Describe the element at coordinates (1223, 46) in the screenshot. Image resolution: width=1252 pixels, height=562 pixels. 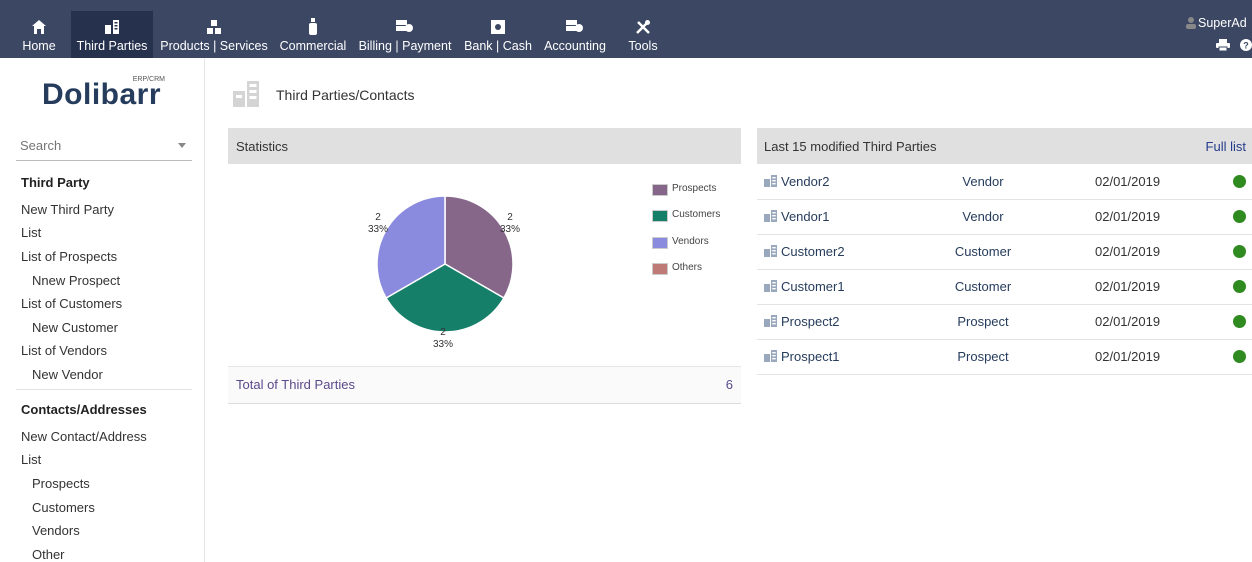
I see `print-icon` at that location.